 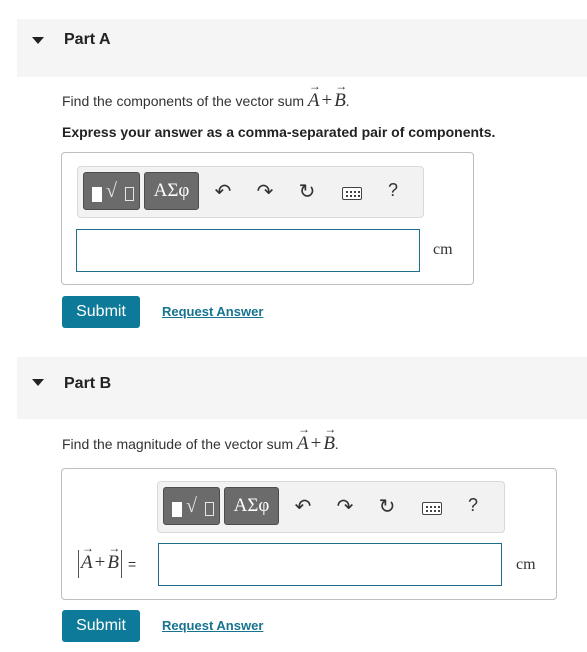 I want to click on part-a-header: Part A, so click(x=302, y=48).